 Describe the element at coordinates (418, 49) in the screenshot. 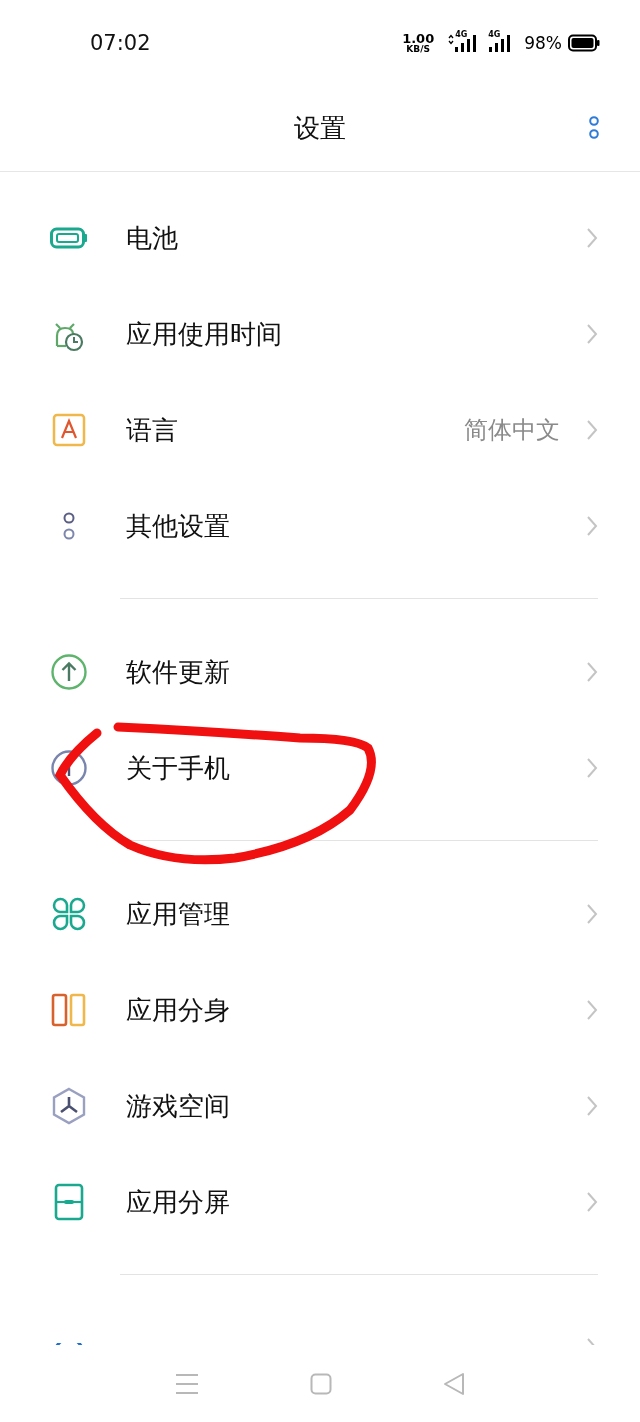

I see `speed-unit: KB/S` at that location.